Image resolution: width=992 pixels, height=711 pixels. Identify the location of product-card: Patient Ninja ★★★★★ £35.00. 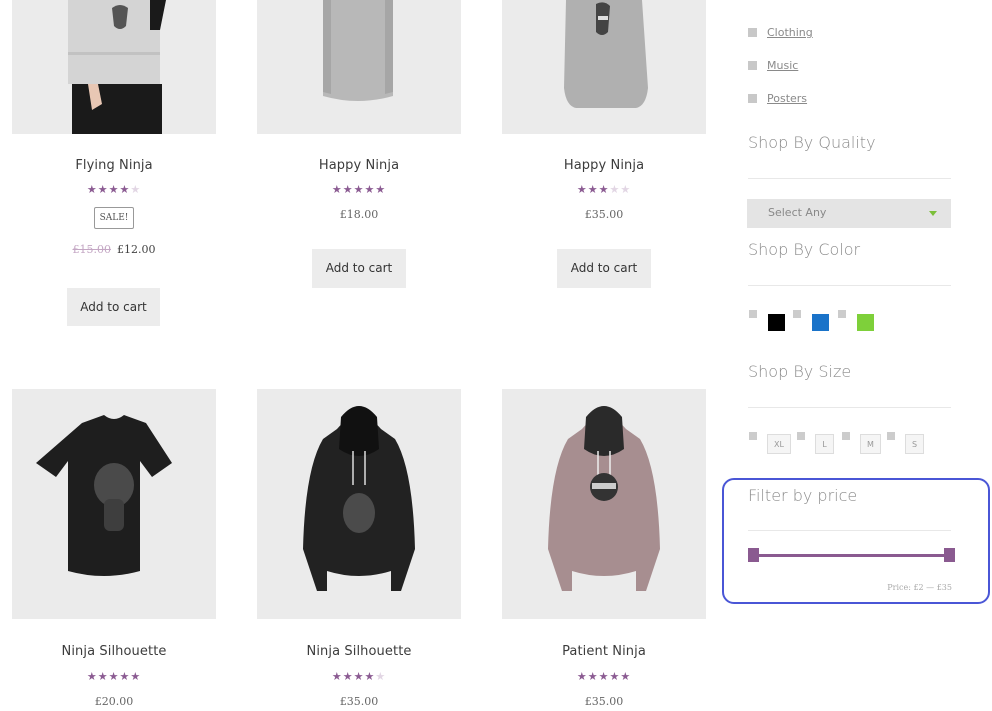
(604, 548).